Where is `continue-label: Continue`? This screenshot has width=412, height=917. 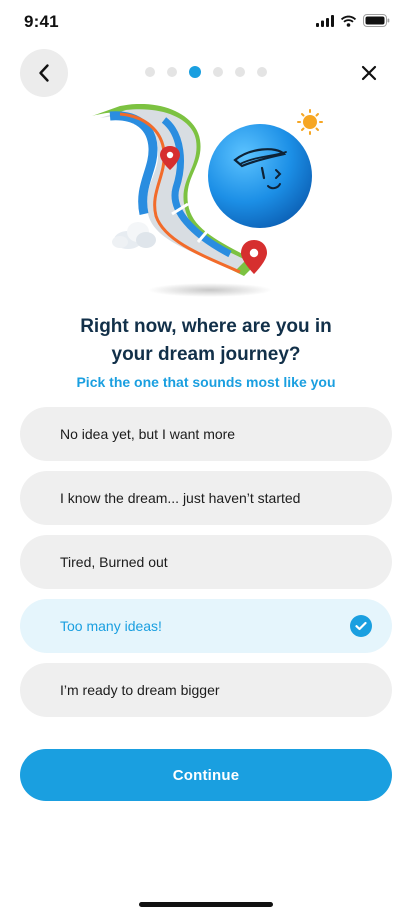 continue-label: Continue is located at coordinates (206, 775).